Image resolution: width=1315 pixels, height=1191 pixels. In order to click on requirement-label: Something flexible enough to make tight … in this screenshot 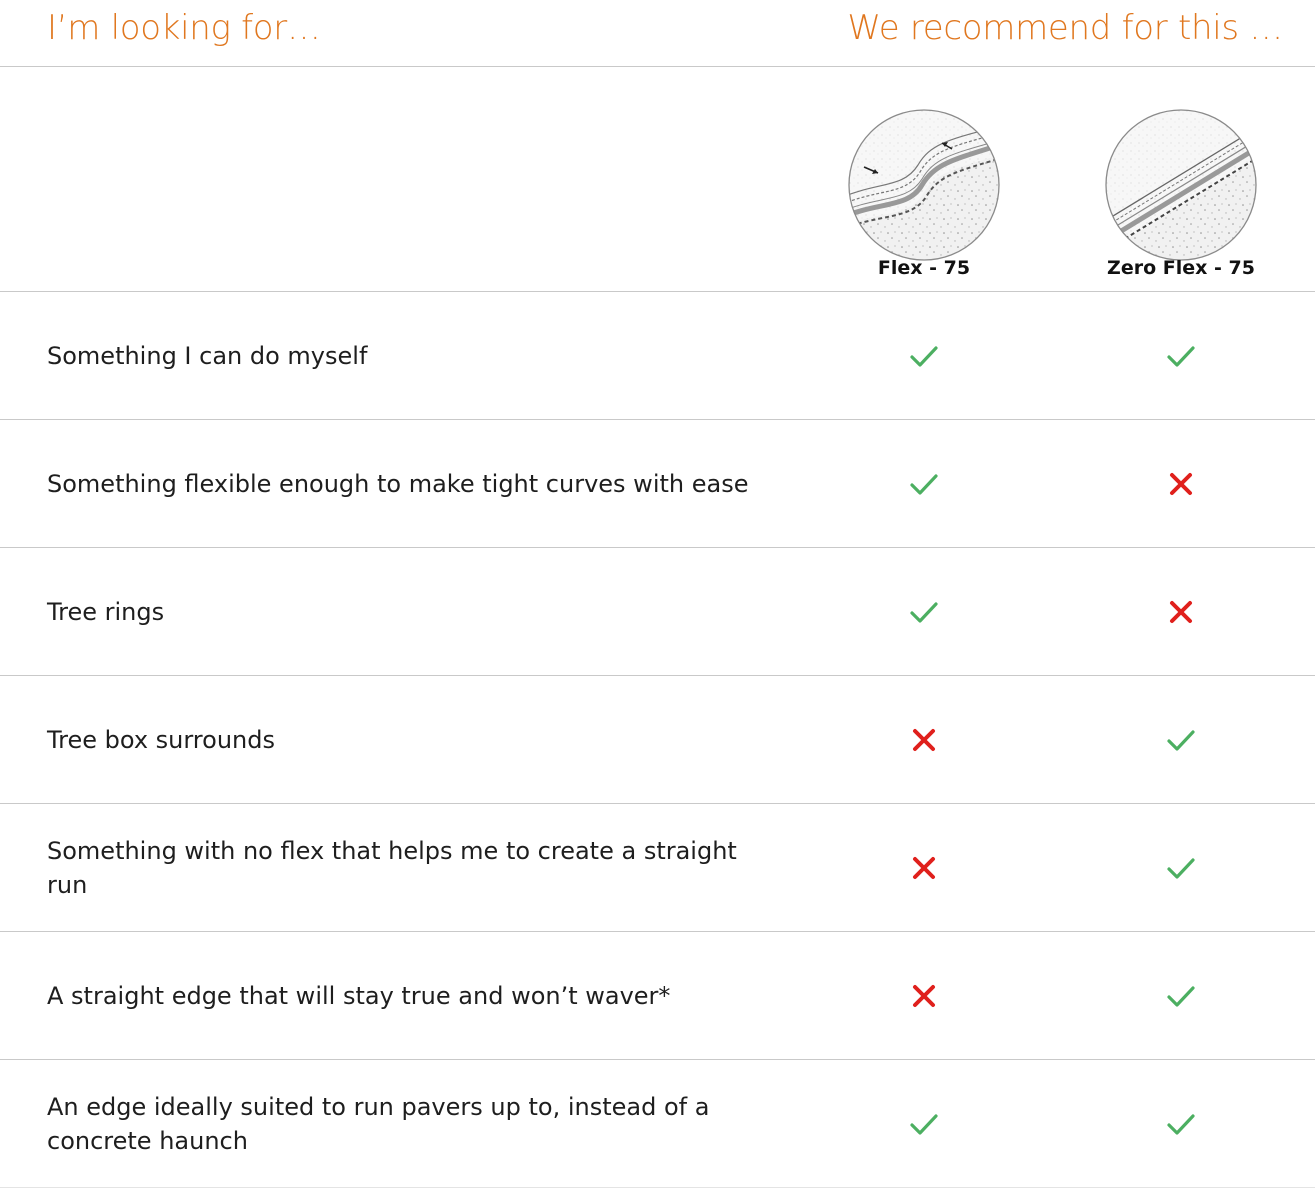, I will do `click(398, 483)`.